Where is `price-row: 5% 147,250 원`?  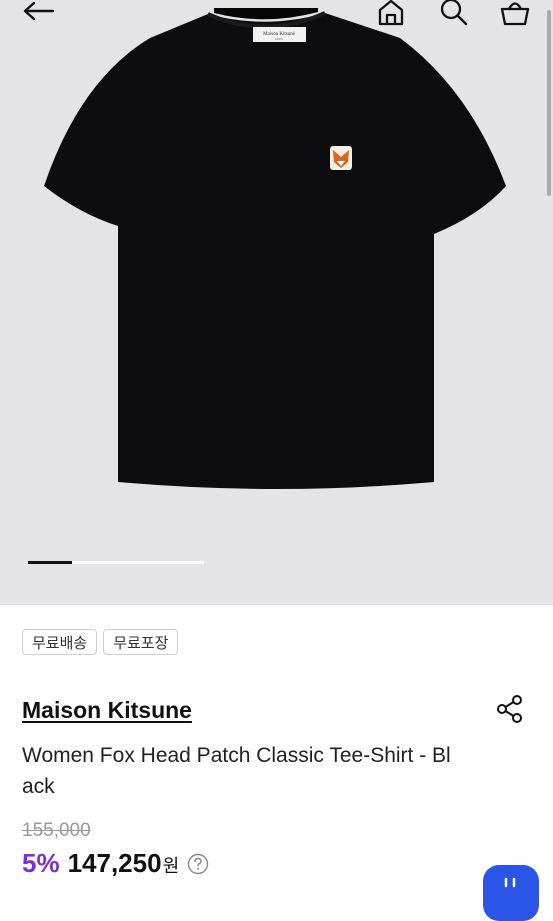
price-row: 5% 147,250 원 is located at coordinates (115, 863).